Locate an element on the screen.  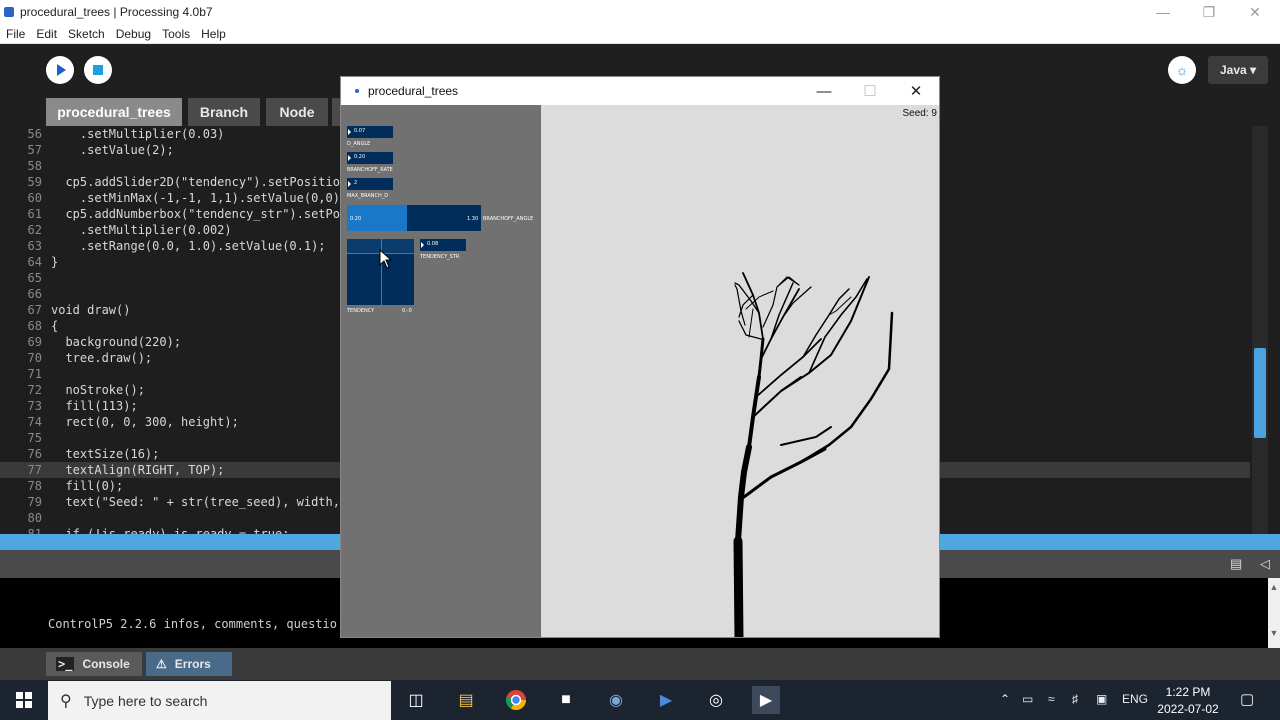
scroll-down-icon: ▼ is located at coordinates (1274, 633).